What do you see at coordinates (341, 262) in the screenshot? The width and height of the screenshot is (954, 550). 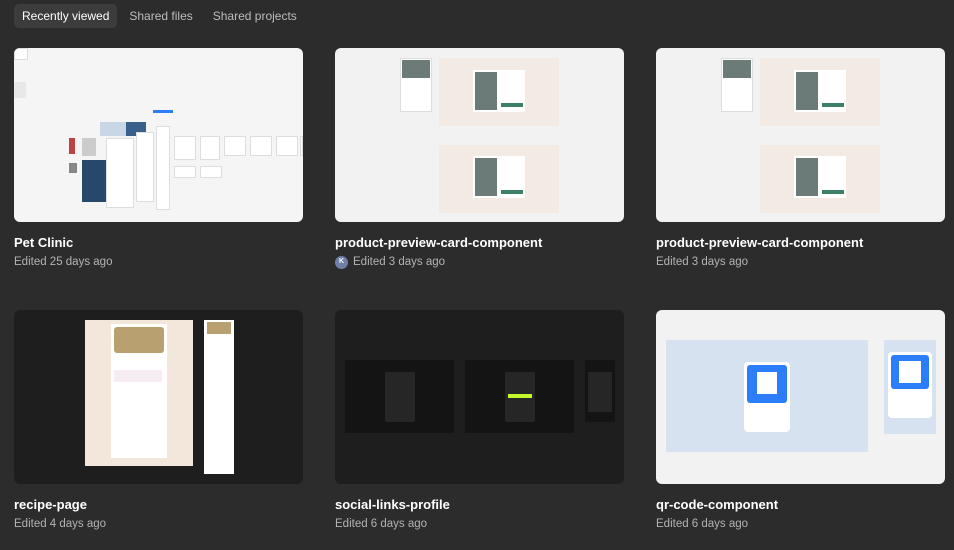 I see `avatar: K` at bounding box center [341, 262].